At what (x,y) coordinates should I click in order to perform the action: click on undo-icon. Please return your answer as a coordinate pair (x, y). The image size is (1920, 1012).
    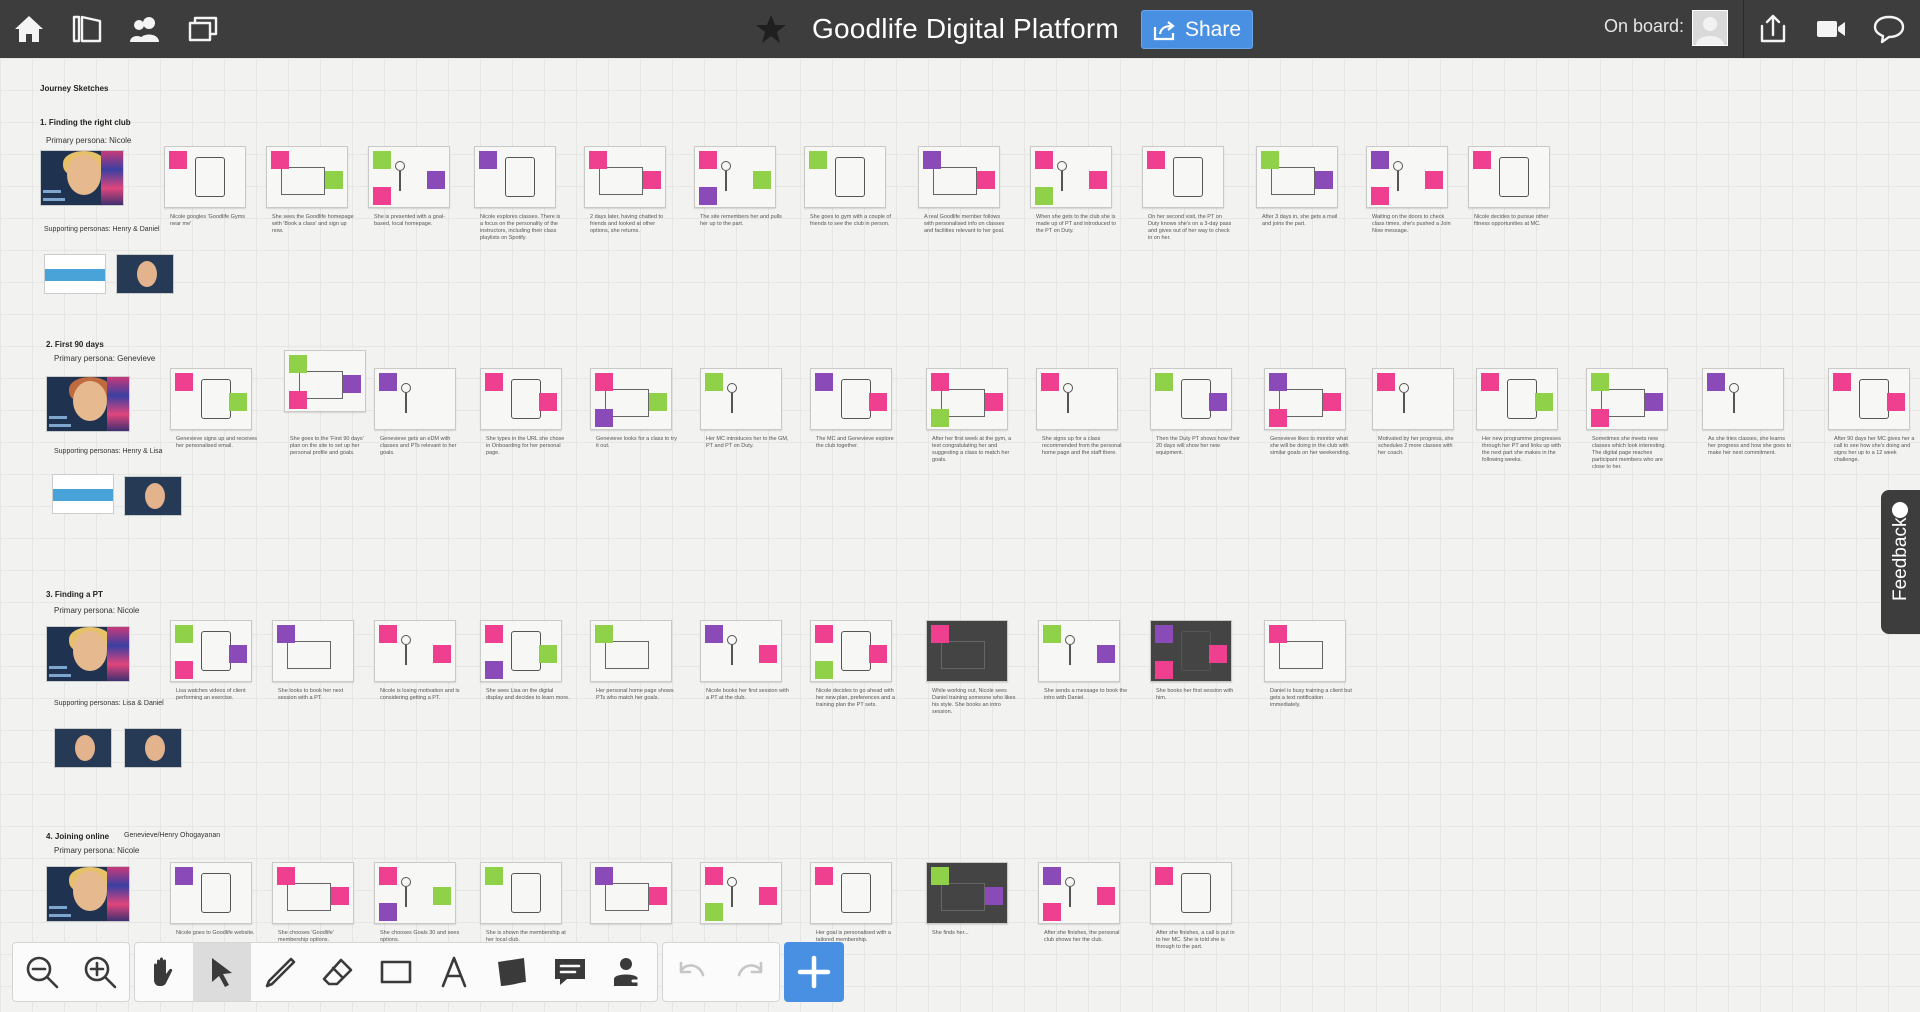
    Looking at the image, I should click on (692, 972).